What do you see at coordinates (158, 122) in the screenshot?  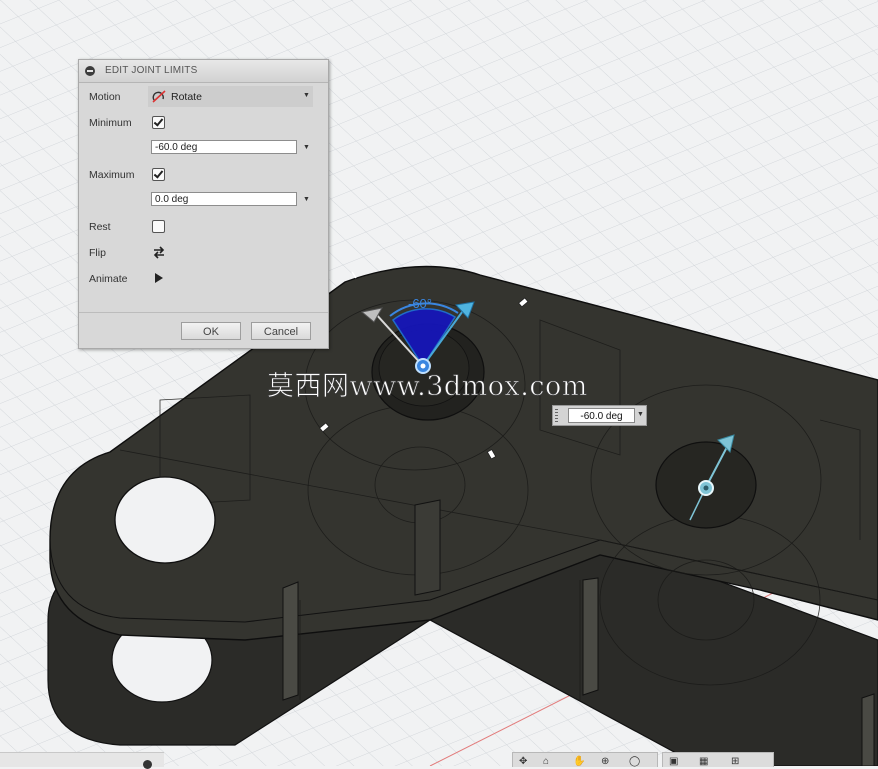 I see `minimum-checkbox` at bounding box center [158, 122].